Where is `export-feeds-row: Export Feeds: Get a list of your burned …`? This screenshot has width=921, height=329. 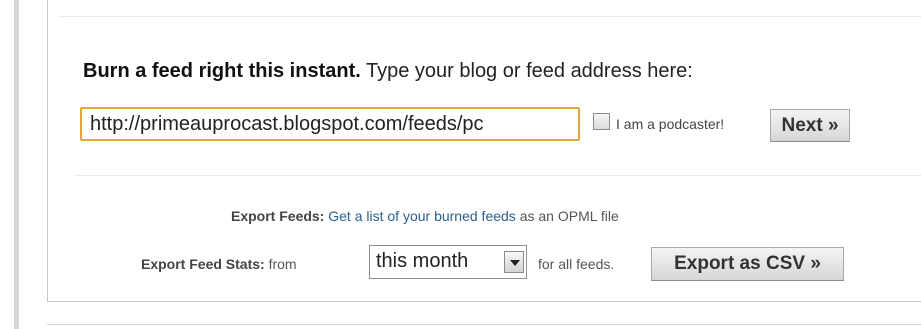
export-feeds-row: Export Feeds: Get a list of your burned … is located at coordinates (425, 216).